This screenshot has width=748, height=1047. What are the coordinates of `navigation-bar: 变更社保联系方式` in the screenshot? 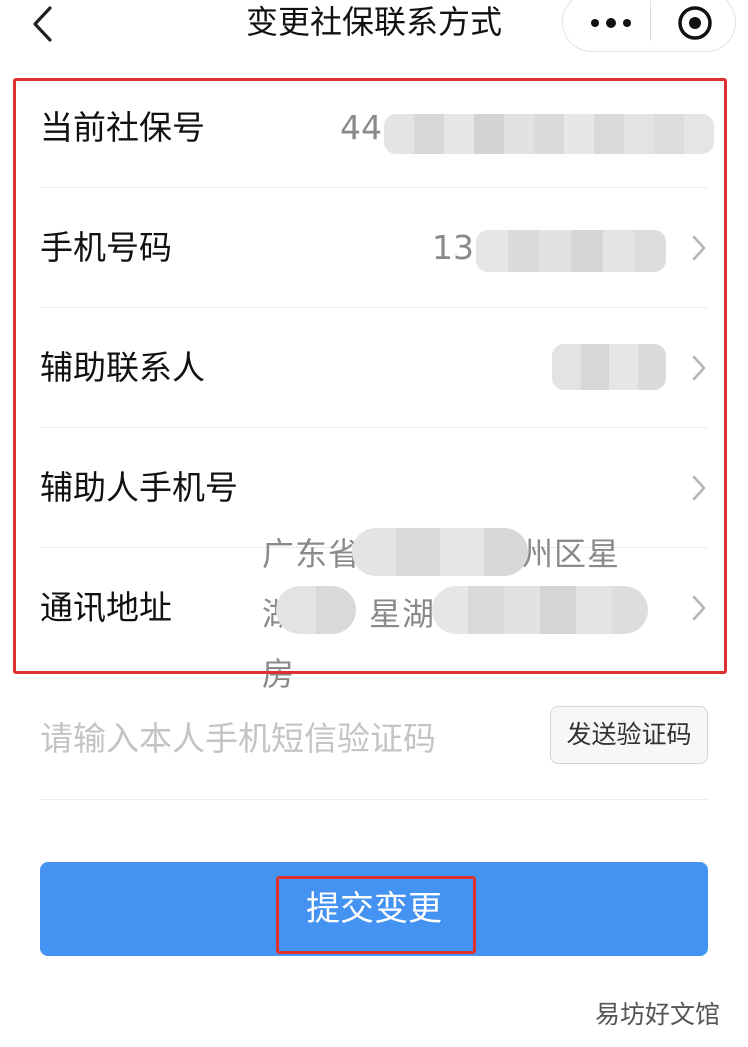 It's located at (374, 26).